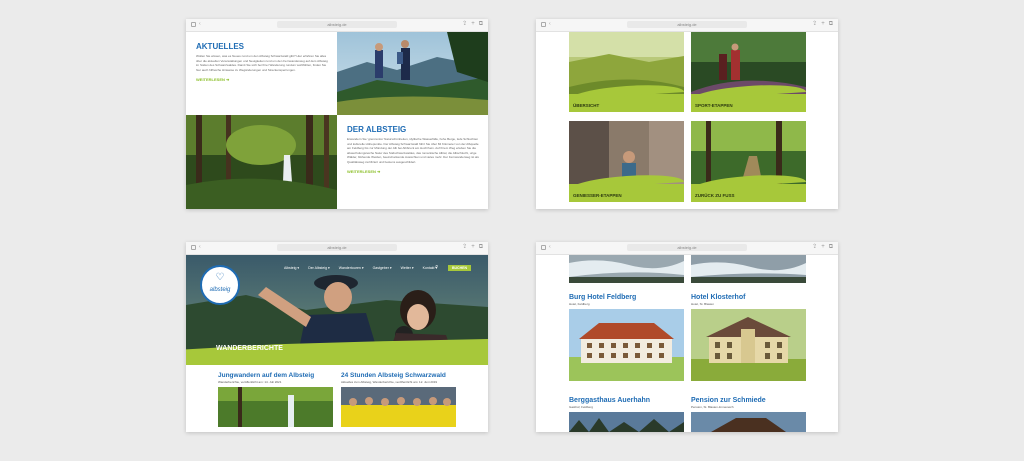 The image size is (1024, 461). What do you see at coordinates (407, 268) in the screenshot?
I see `nav-item: Wetter ▾` at bounding box center [407, 268].